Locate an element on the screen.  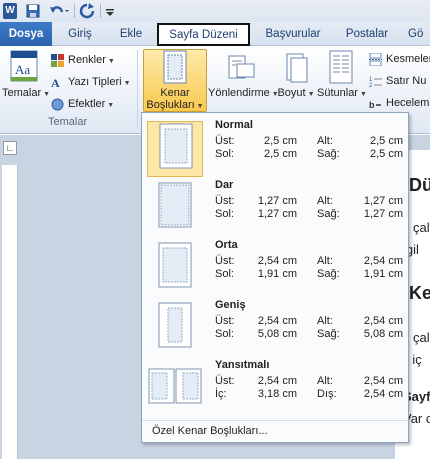
size-label: Boyut ▼ is located at coordinates (296, 93).